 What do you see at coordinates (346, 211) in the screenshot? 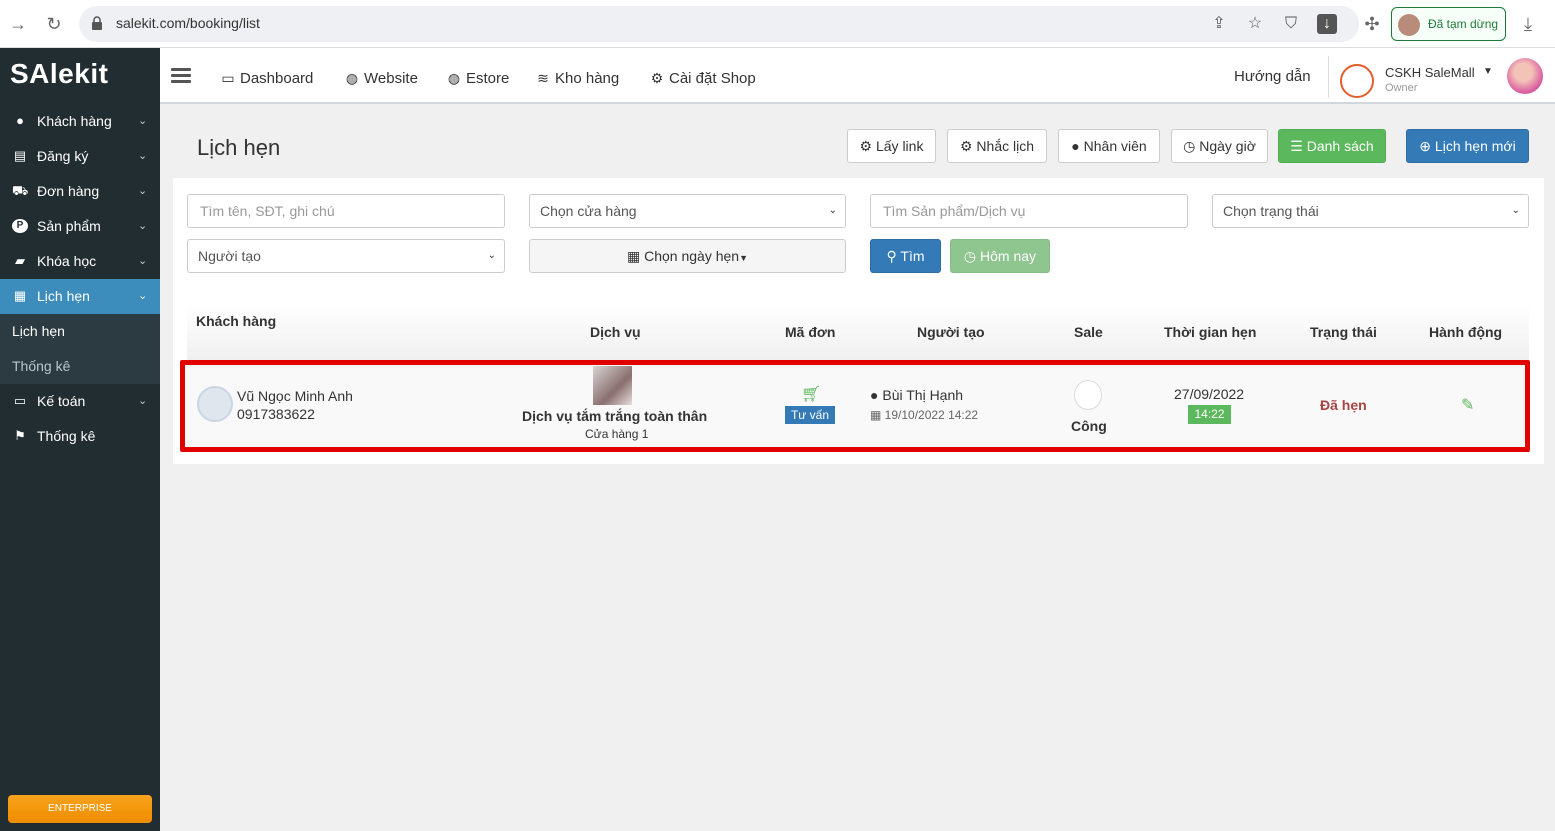
I see `search-input: Tìm tên, SĐT, ghi chú` at bounding box center [346, 211].